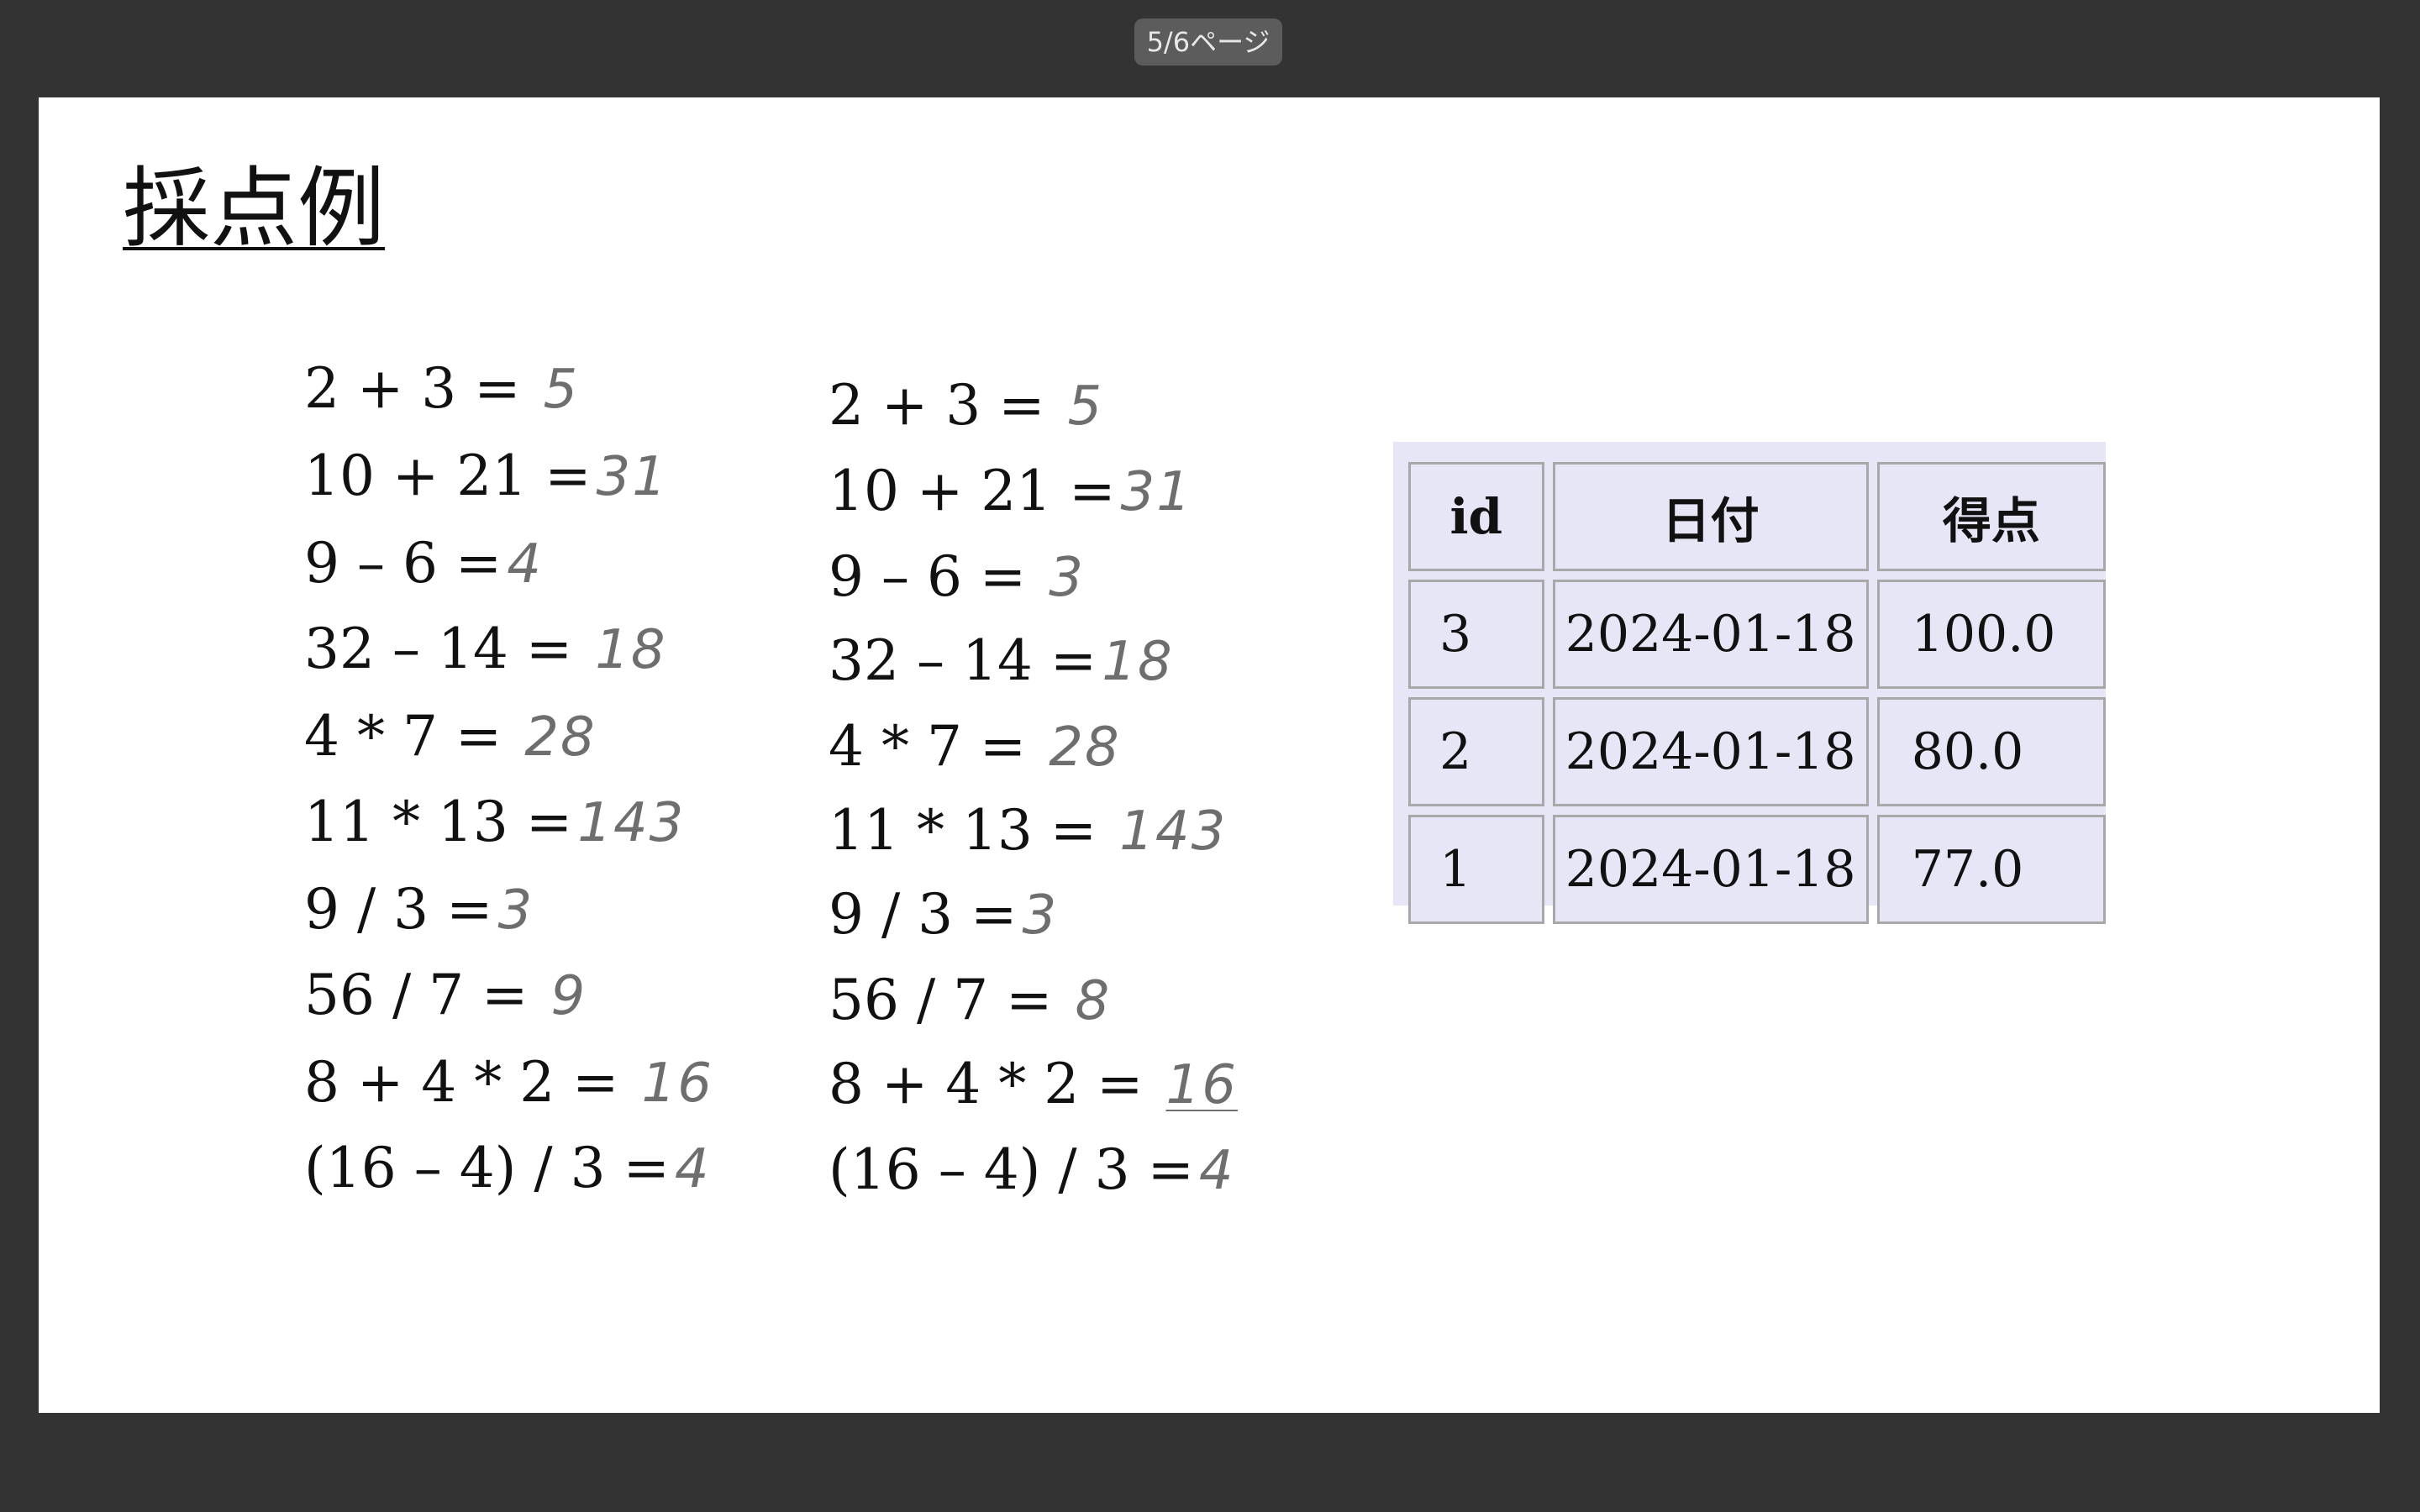 The width and height of the screenshot is (2420, 1512). What do you see at coordinates (1991, 751) in the screenshot?
I see `cell-score: 80.0` at bounding box center [1991, 751].